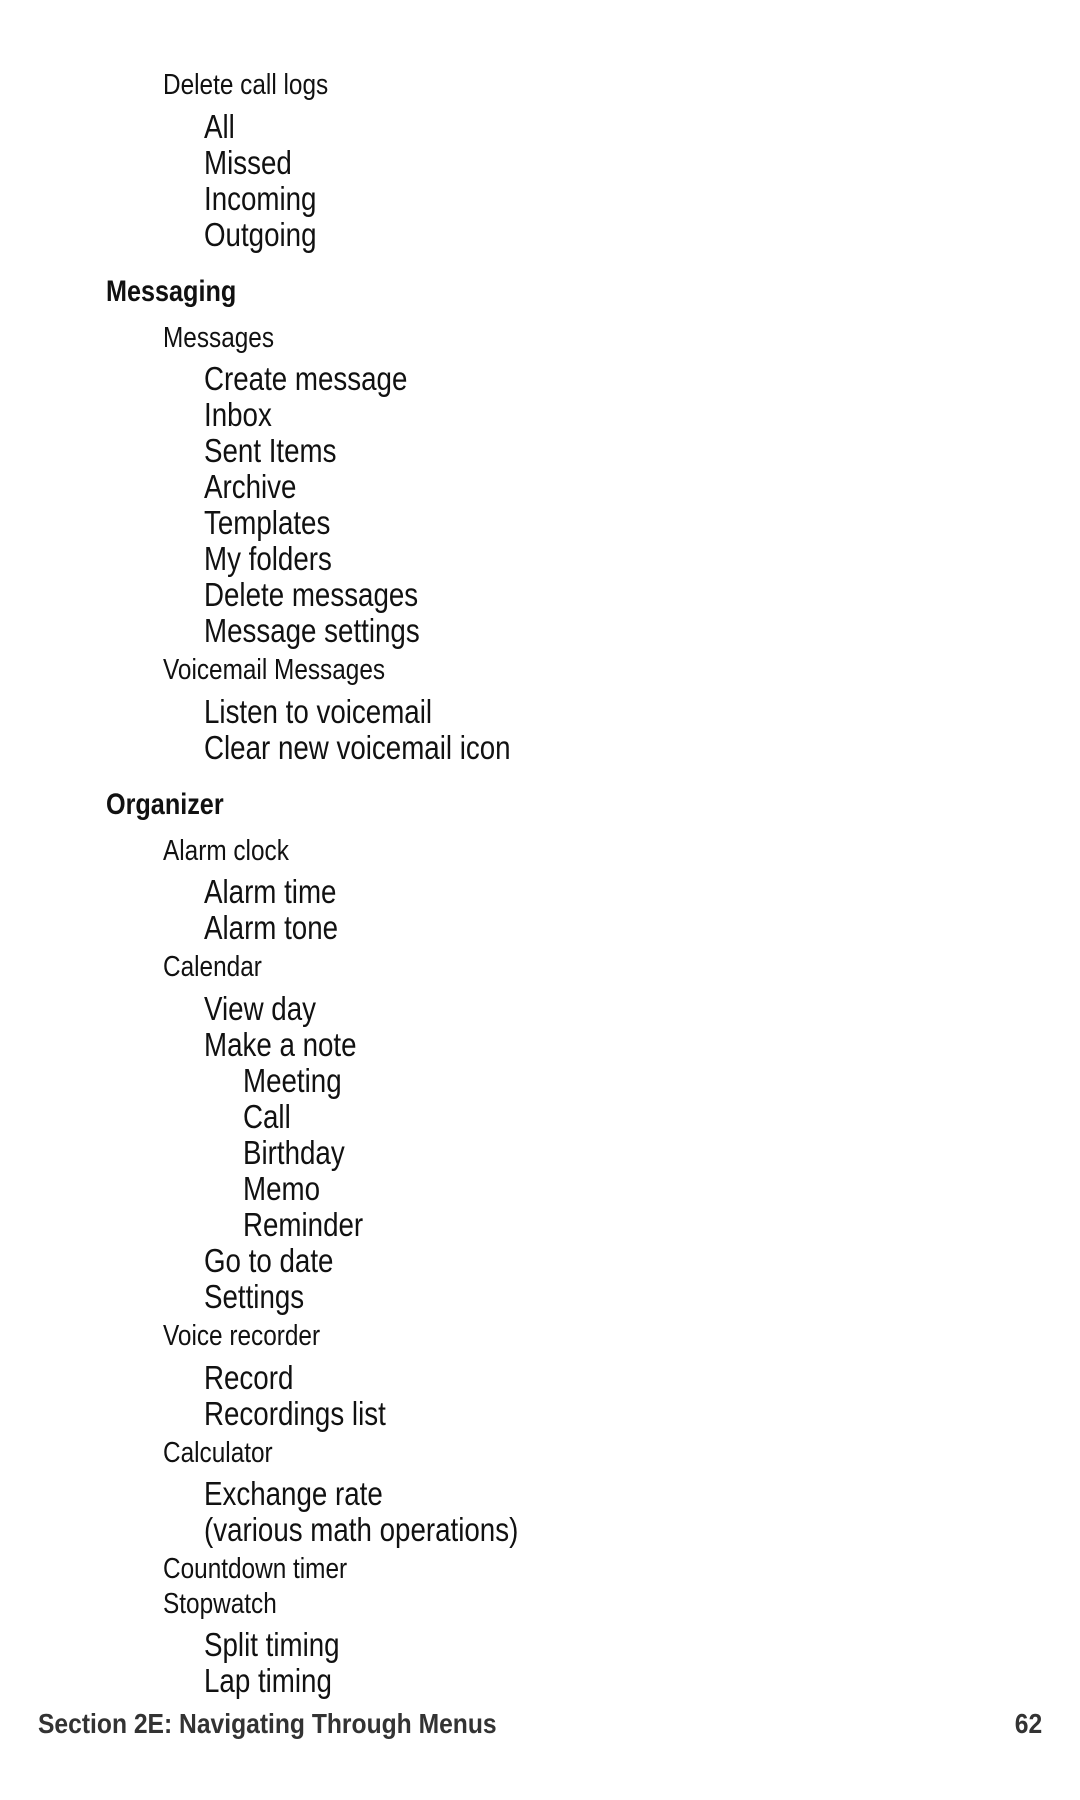 The image size is (1080, 1800). Describe the element at coordinates (270, 451) in the screenshot. I see `outline-item-text: Sent Items` at that location.